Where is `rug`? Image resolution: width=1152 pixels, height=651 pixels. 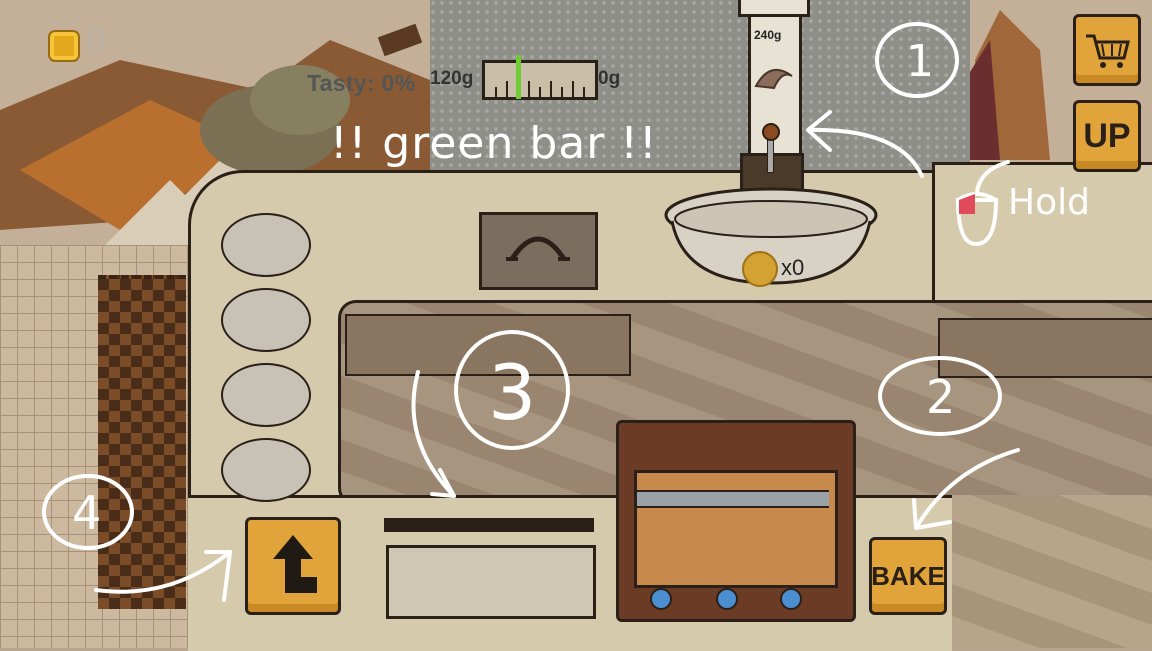
rug is located at coordinates (142, 442).